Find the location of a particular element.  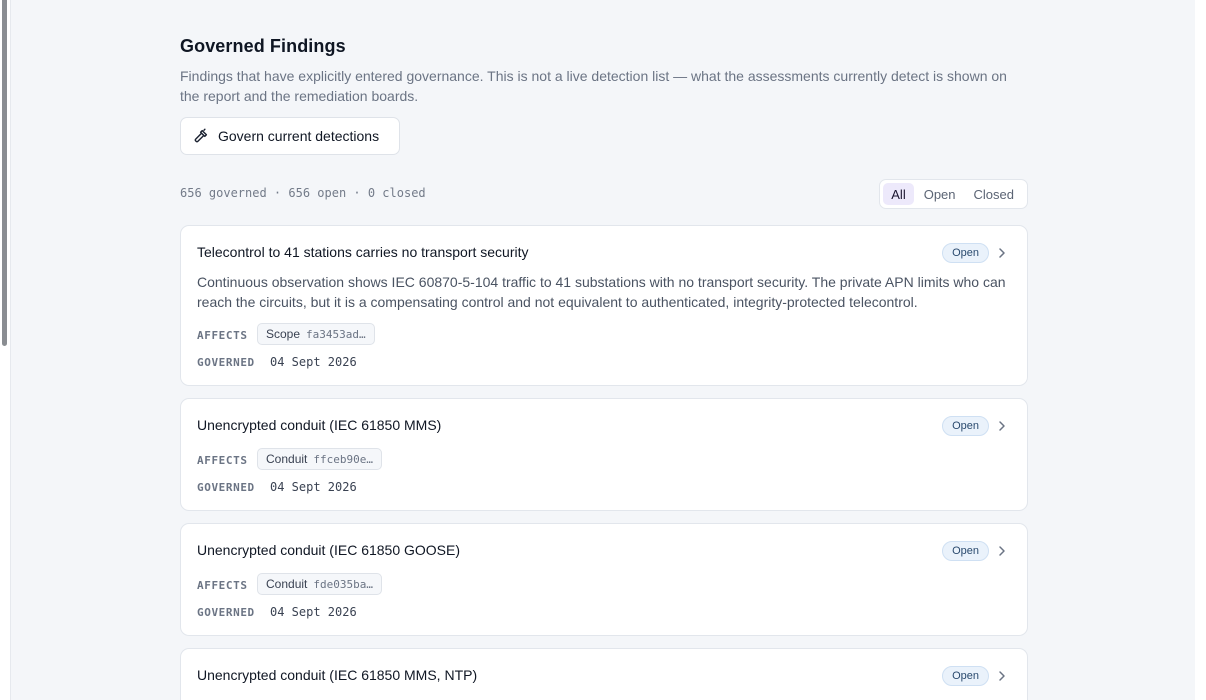

hammer-icon is located at coordinates (201, 135).